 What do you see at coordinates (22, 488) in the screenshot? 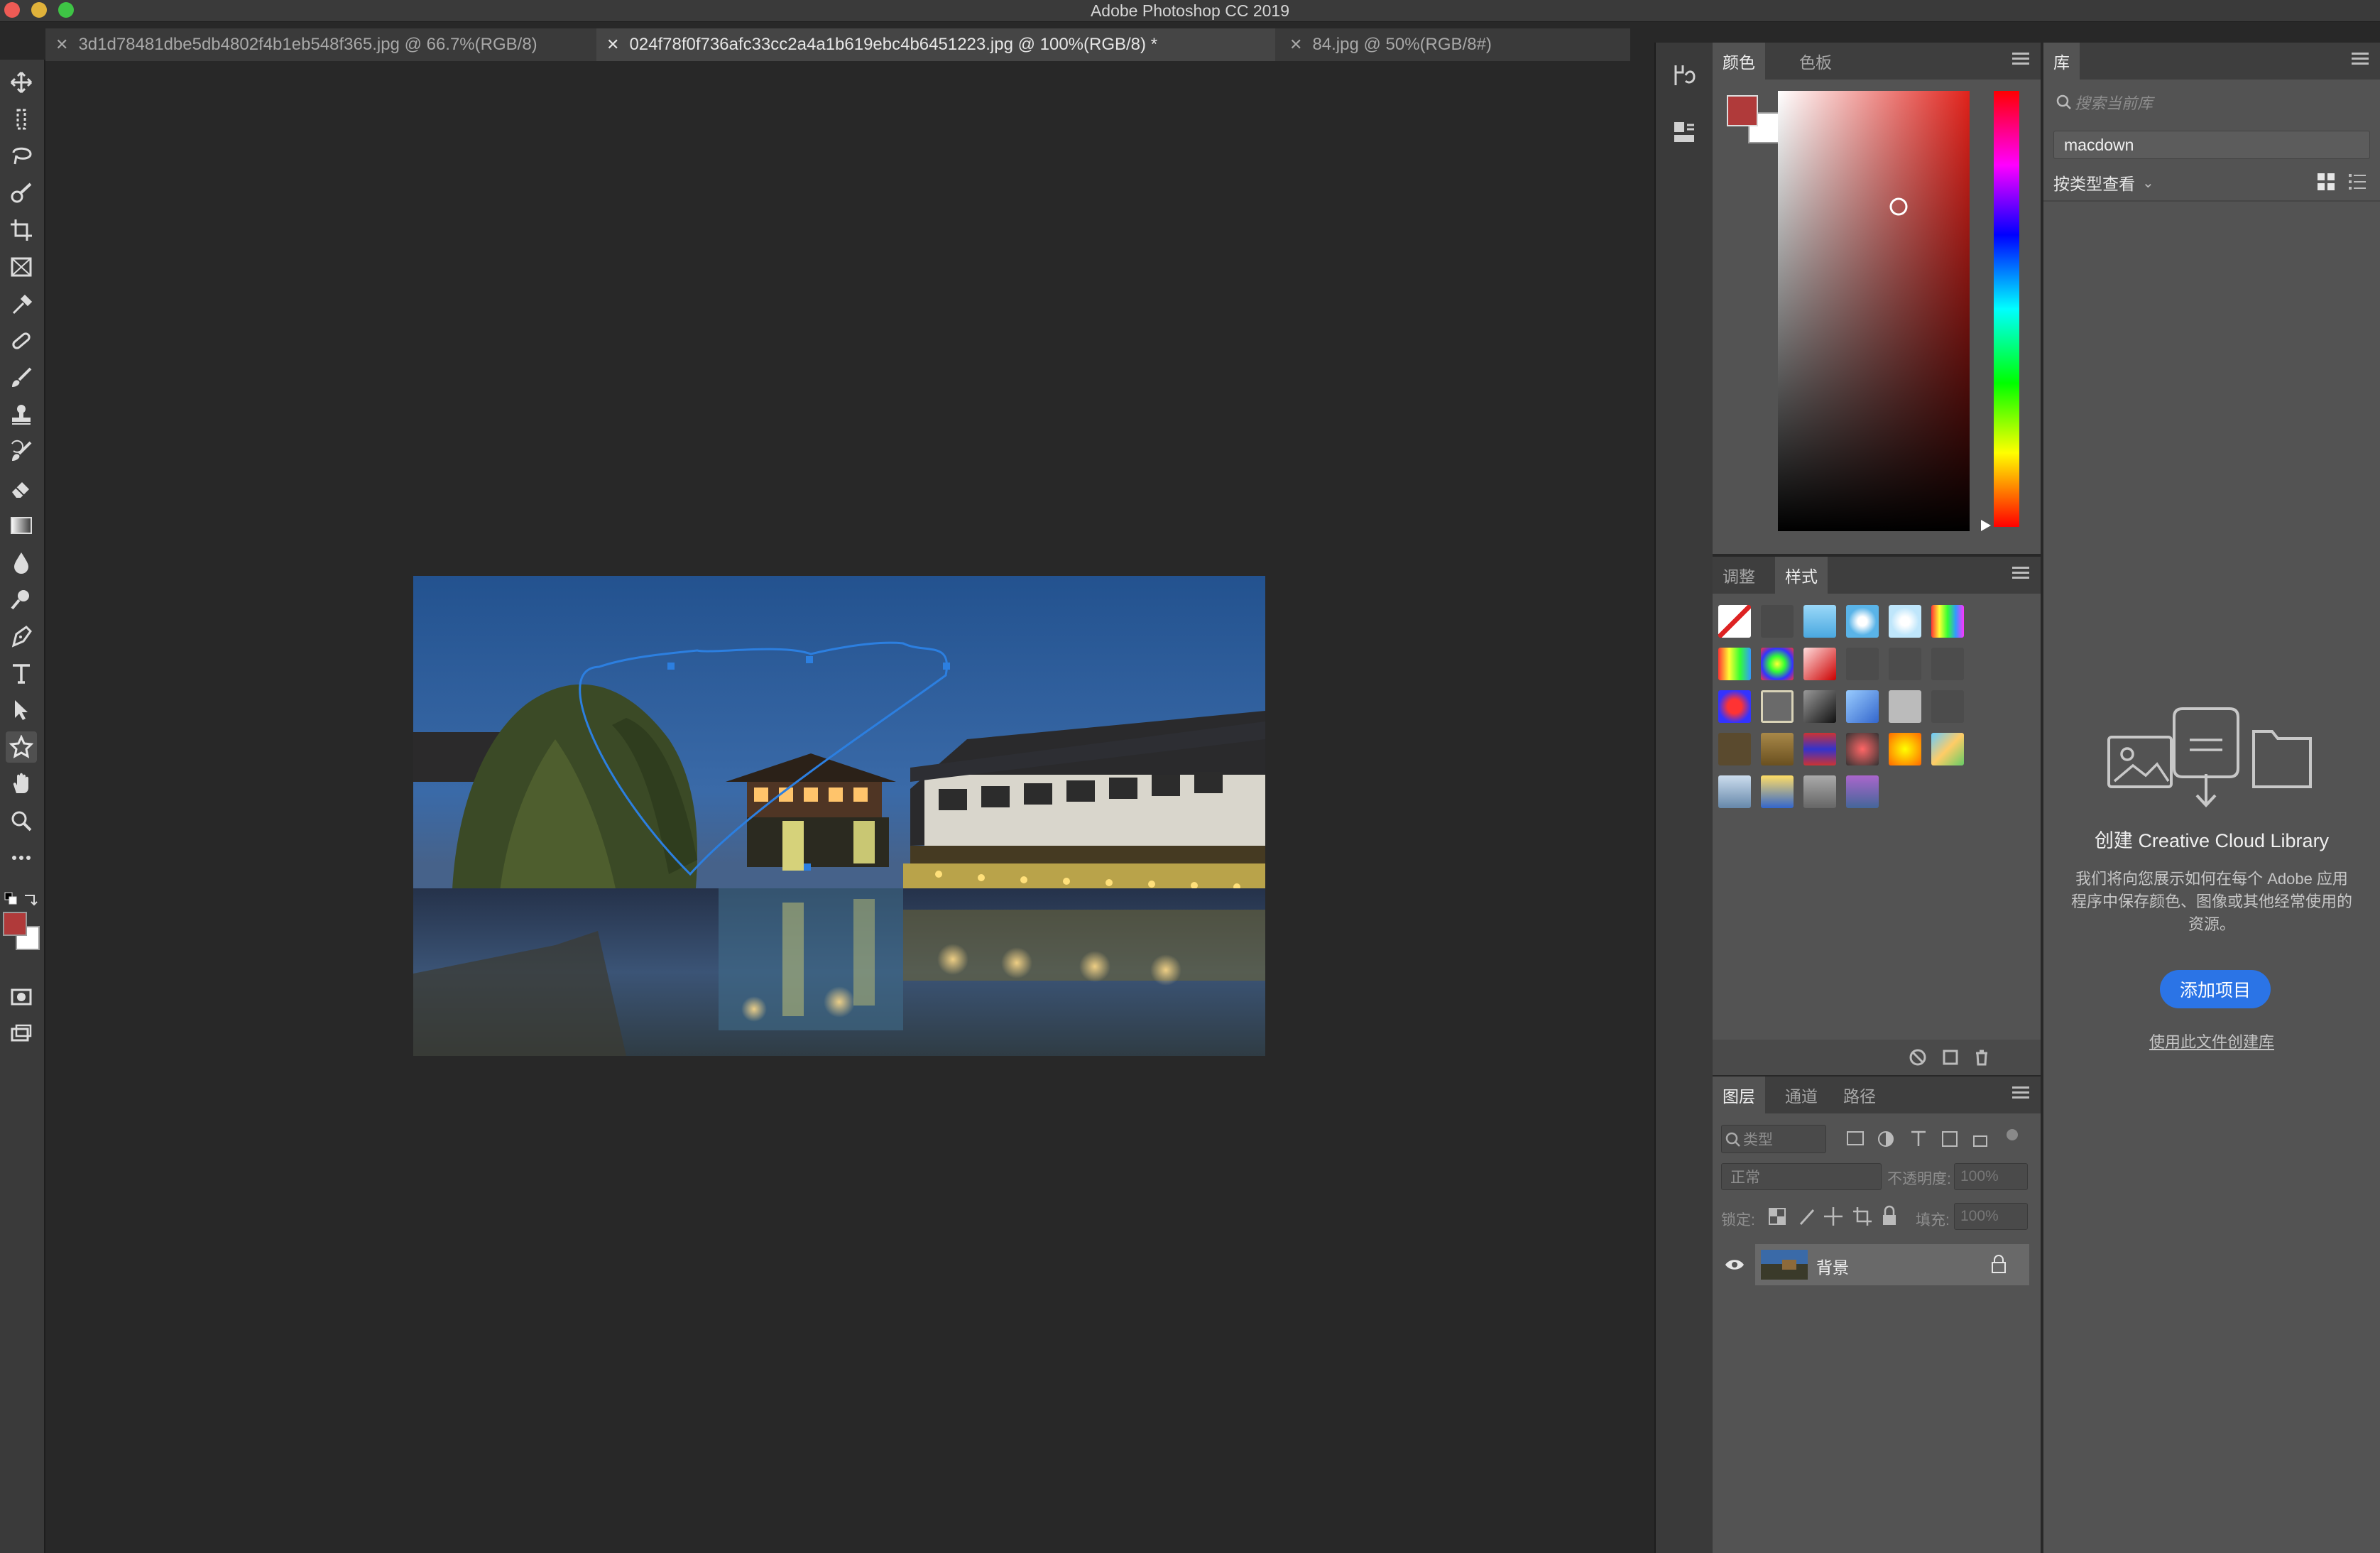
I see `eraser-icon` at bounding box center [22, 488].